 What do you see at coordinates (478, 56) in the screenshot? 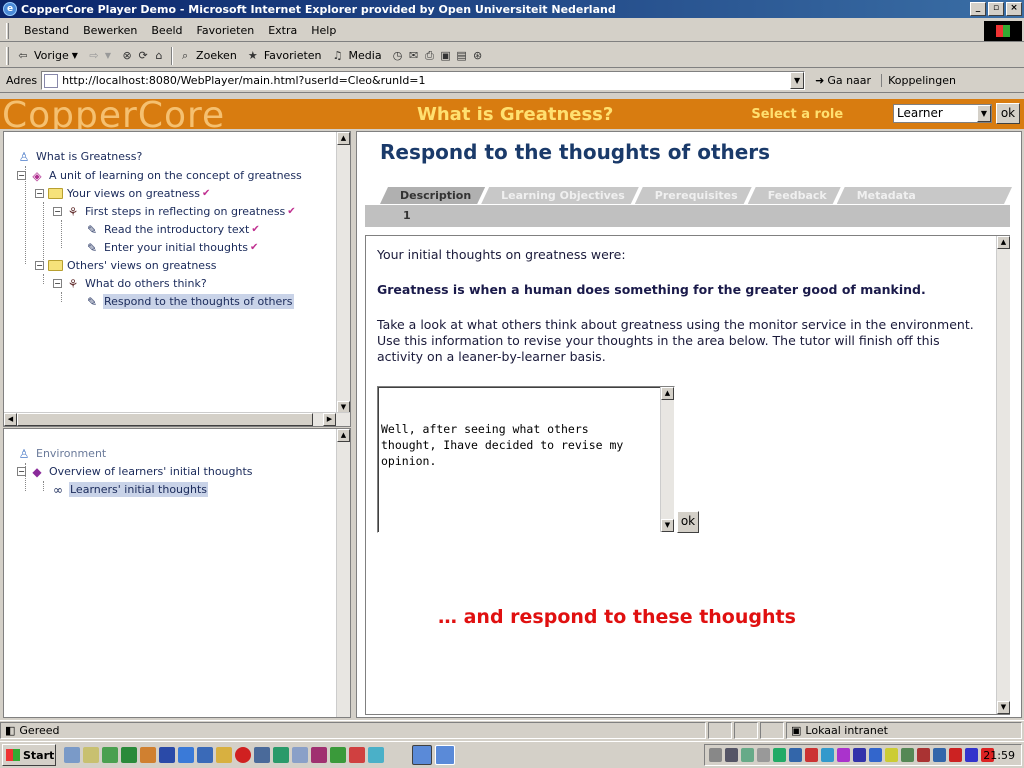
I see `messenger-icon: ⊛` at bounding box center [478, 56].